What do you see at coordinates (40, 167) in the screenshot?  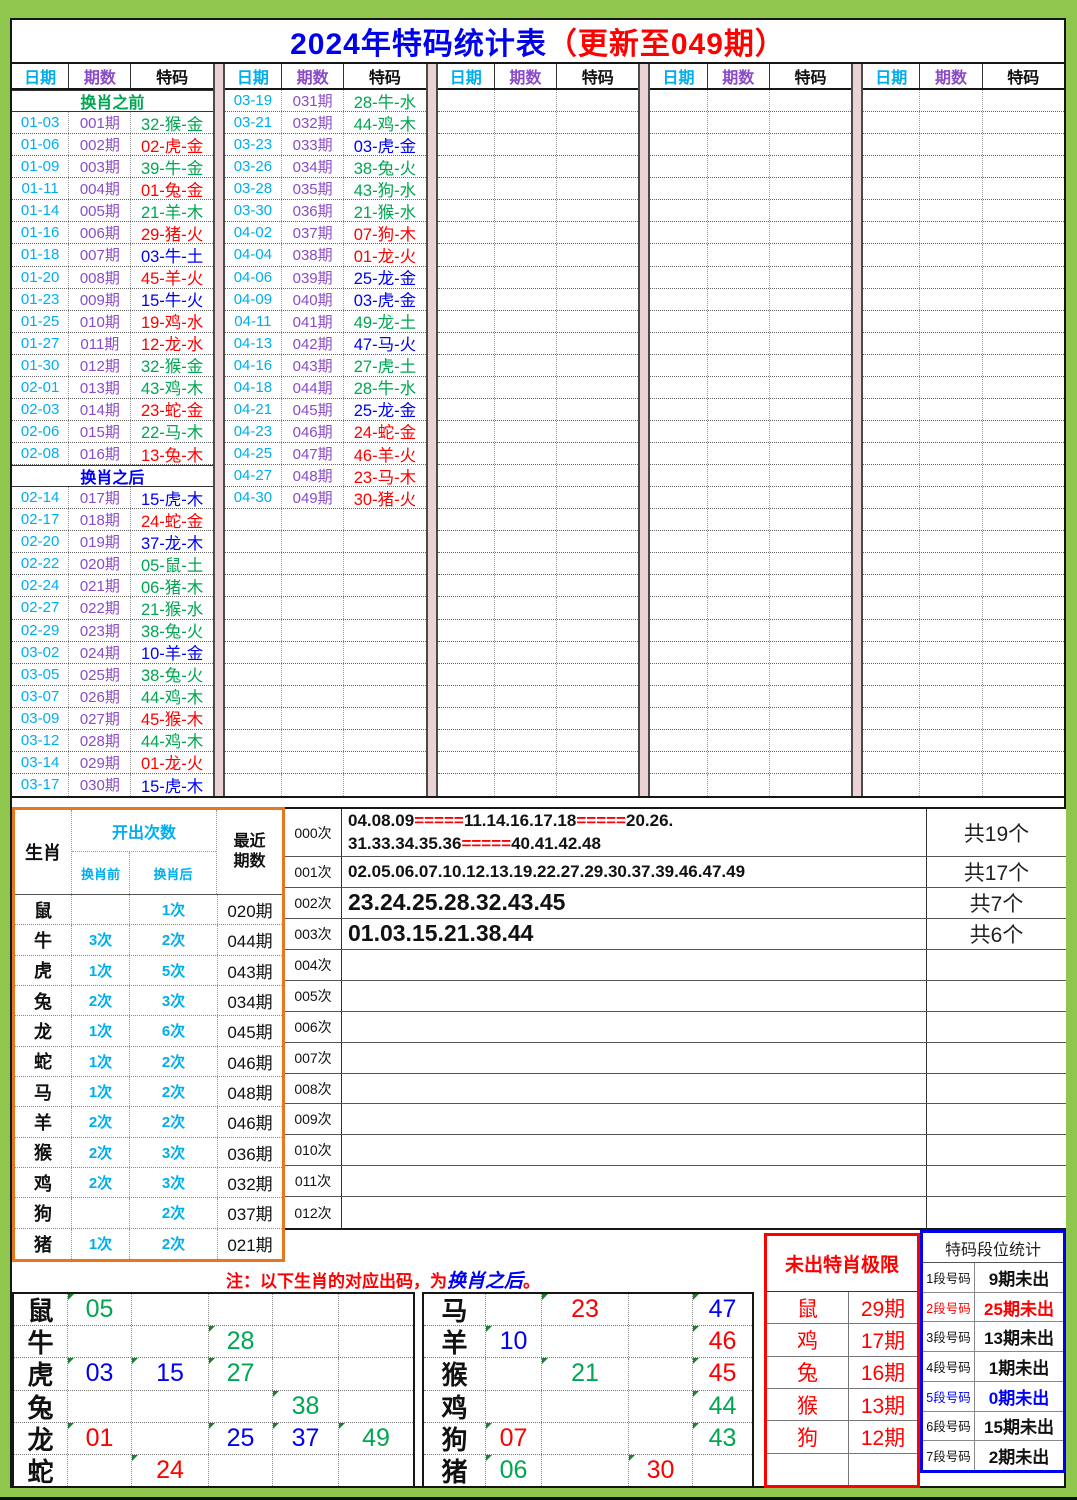 I see `draw-date: 01-09` at bounding box center [40, 167].